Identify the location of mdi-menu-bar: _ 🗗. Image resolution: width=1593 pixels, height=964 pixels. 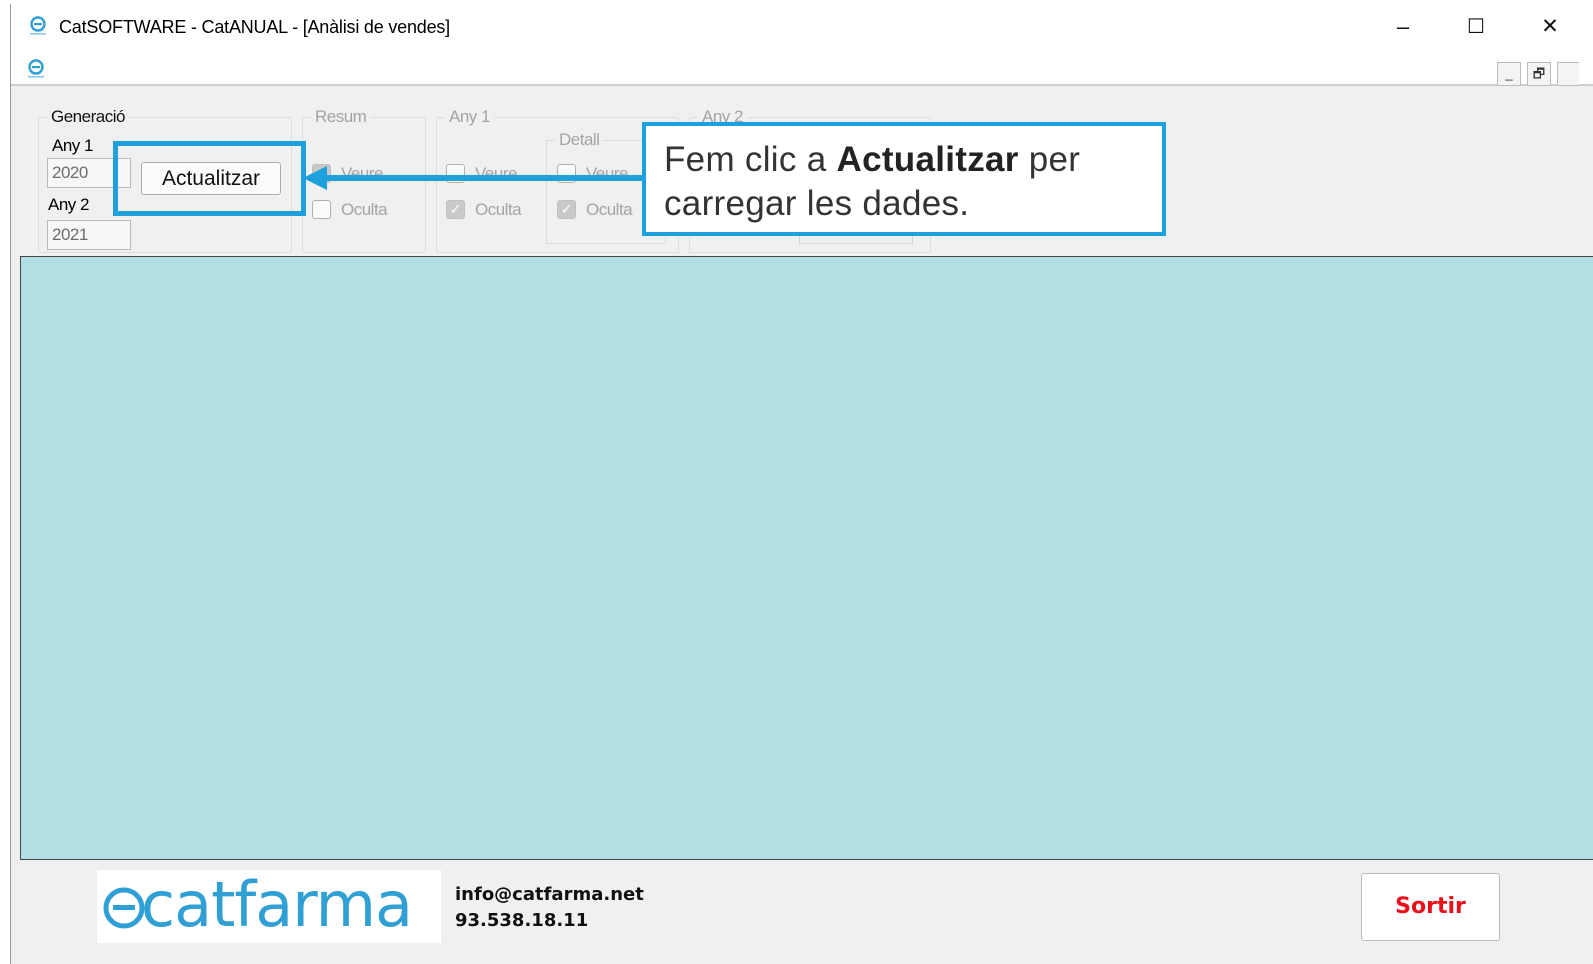
(802, 68).